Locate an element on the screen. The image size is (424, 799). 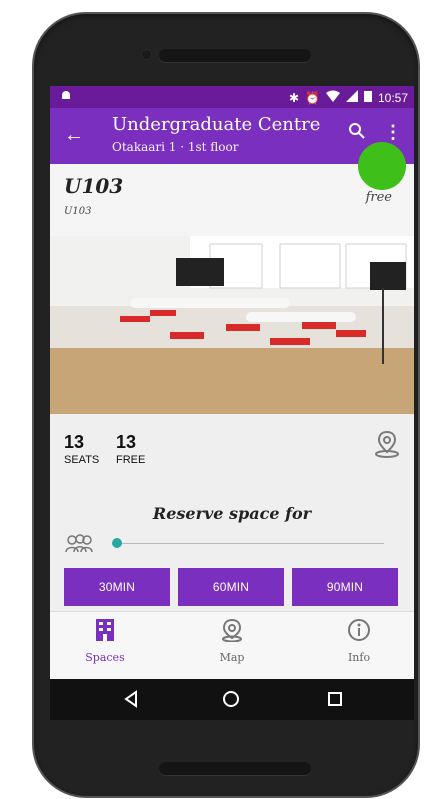
nav-info: Info is located at coordinates (359, 641).